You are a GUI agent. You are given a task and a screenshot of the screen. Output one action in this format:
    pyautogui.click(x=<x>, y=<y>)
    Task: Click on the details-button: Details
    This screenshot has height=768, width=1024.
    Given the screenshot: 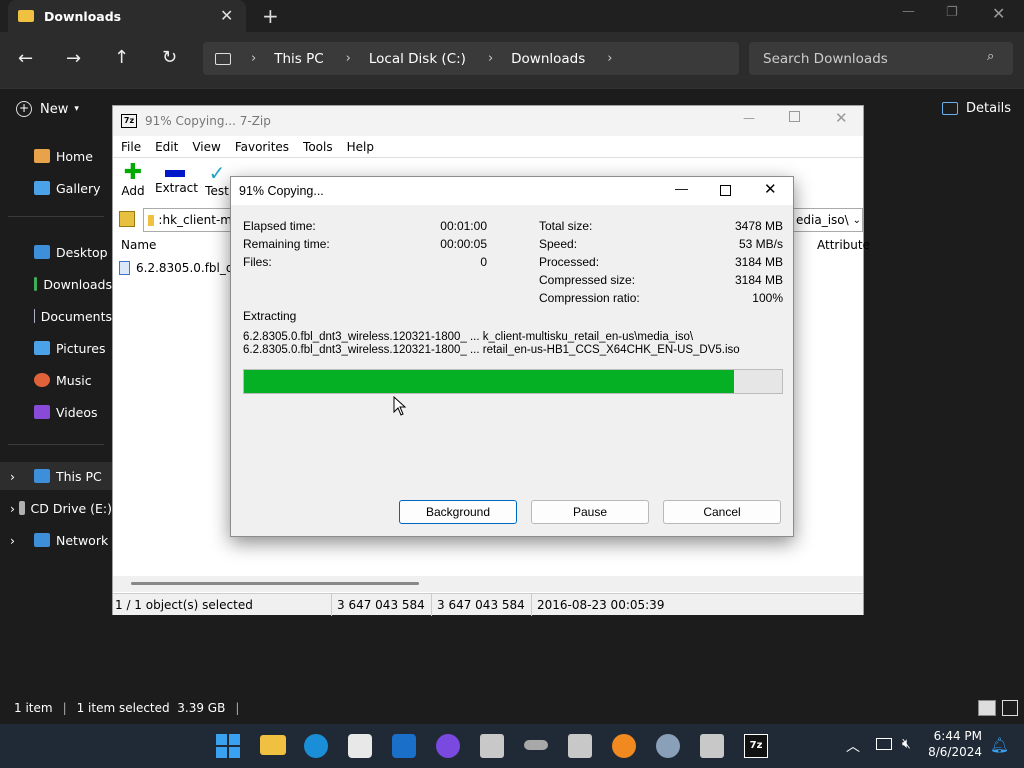 What is the action you would take?
    pyautogui.click(x=976, y=108)
    